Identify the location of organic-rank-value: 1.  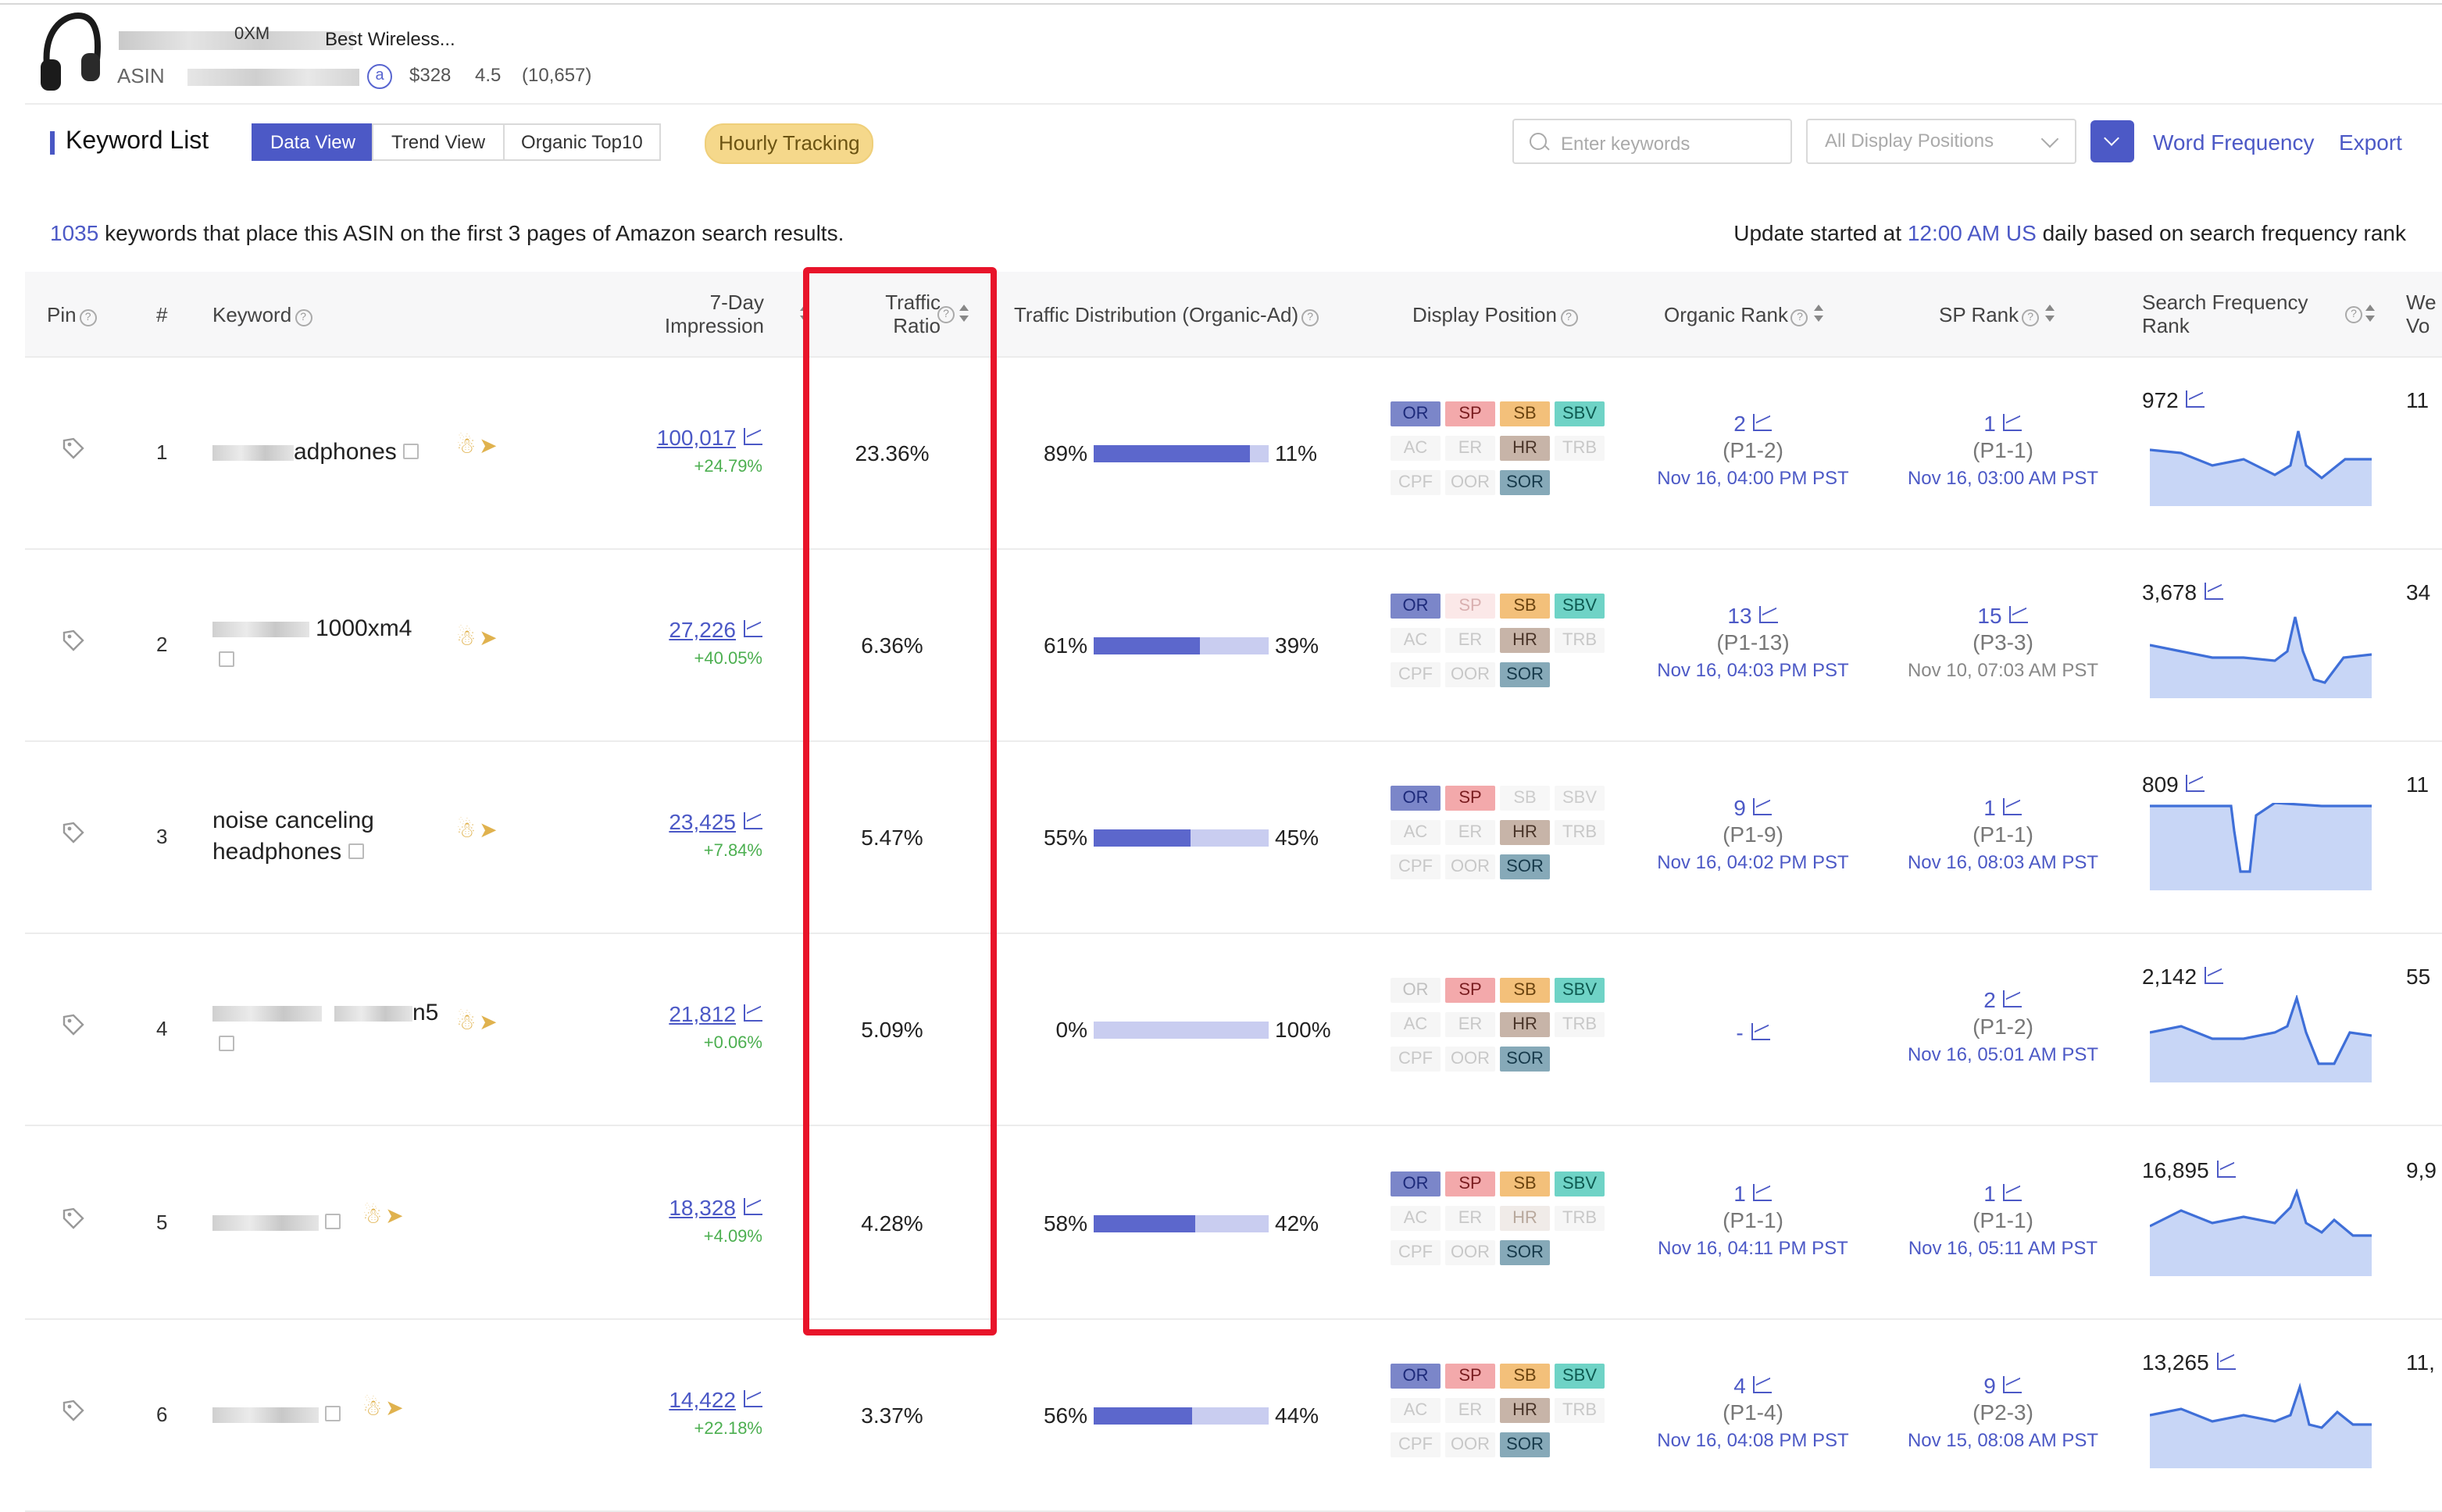
(1739, 1193).